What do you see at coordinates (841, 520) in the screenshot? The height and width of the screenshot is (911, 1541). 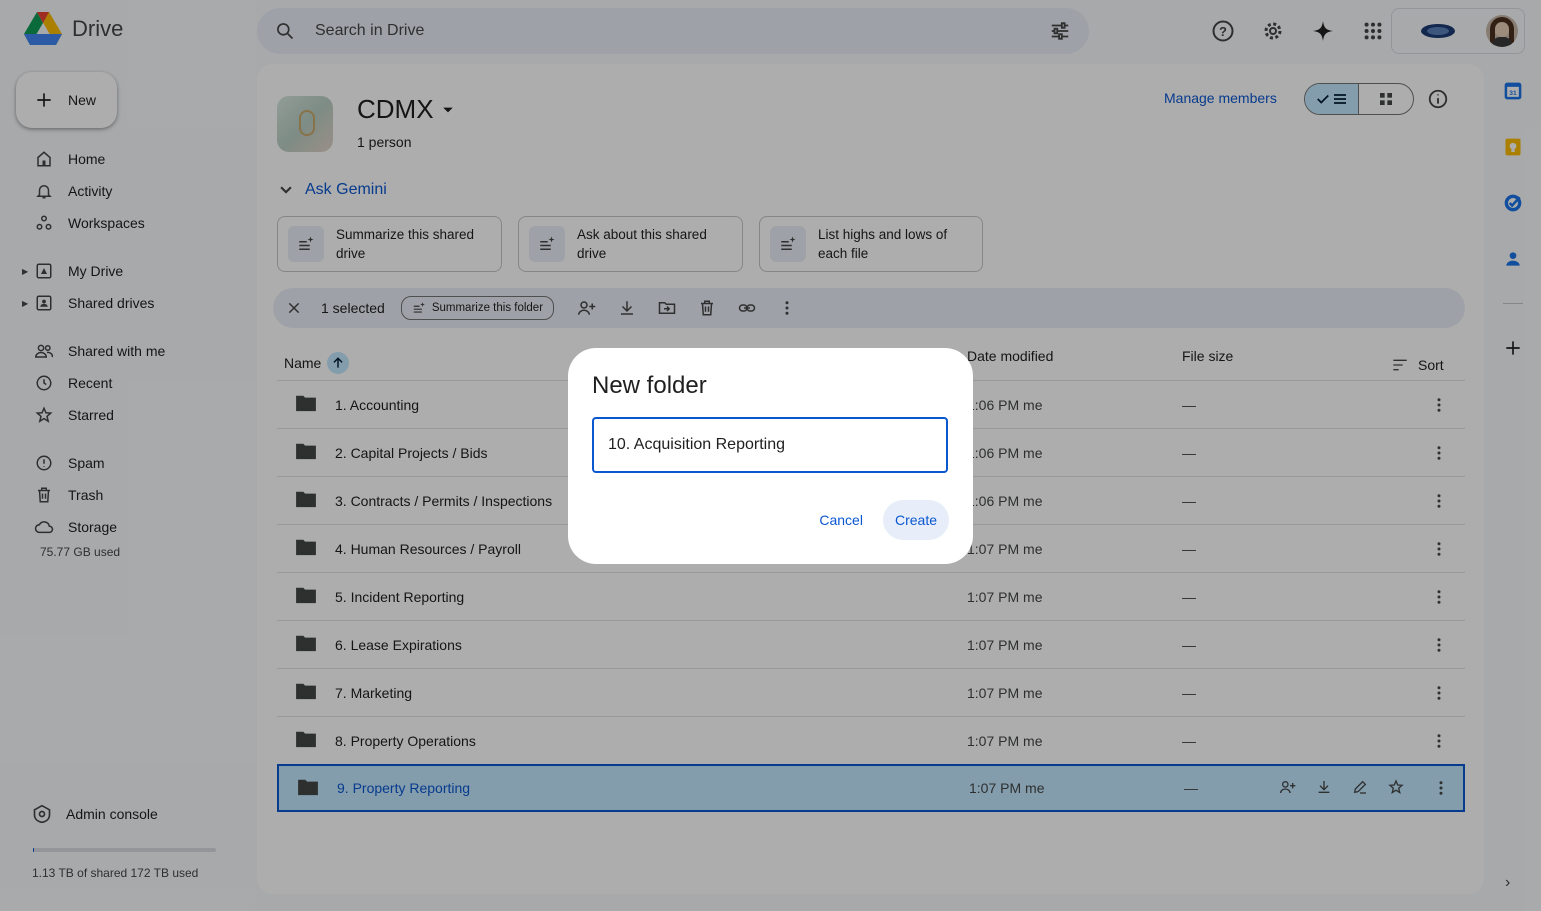 I see `cancel-button: Cancel` at bounding box center [841, 520].